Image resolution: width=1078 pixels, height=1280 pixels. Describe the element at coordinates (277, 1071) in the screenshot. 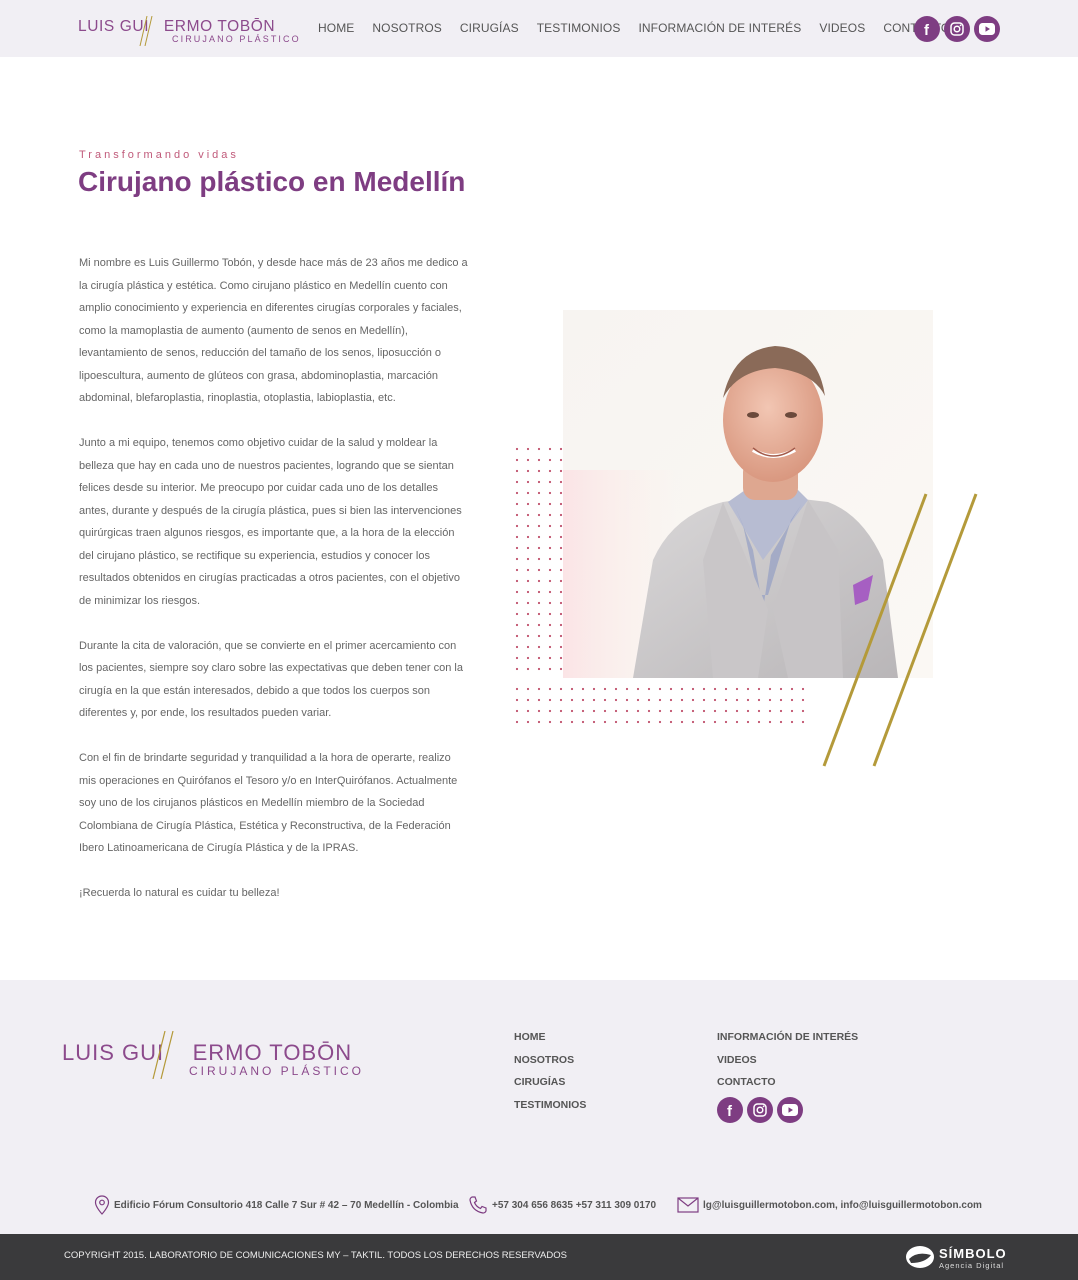

I see `footer-logo-subtitle: CIRUJANO PLÁSTICO` at that location.